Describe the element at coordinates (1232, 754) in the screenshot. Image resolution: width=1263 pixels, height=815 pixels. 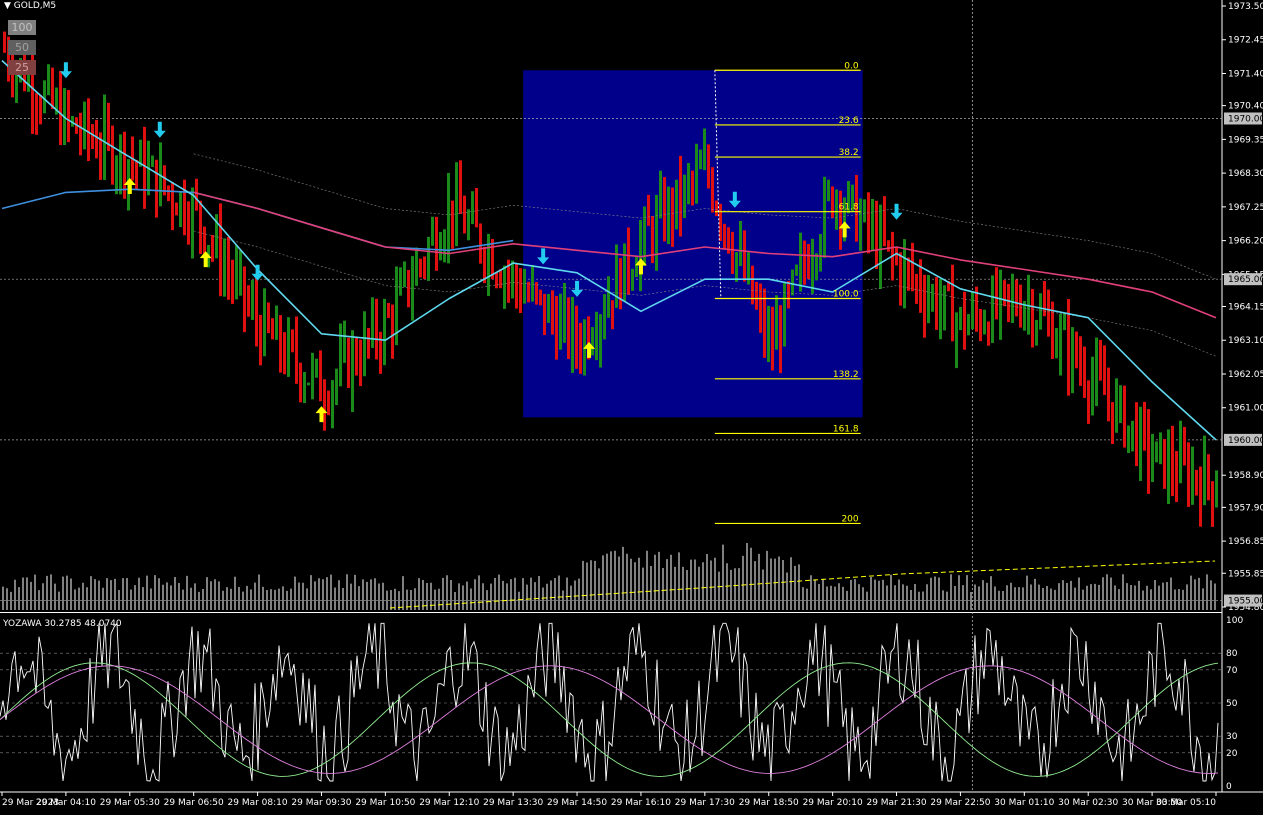
I see `oscillator-level-label: 20` at that location.